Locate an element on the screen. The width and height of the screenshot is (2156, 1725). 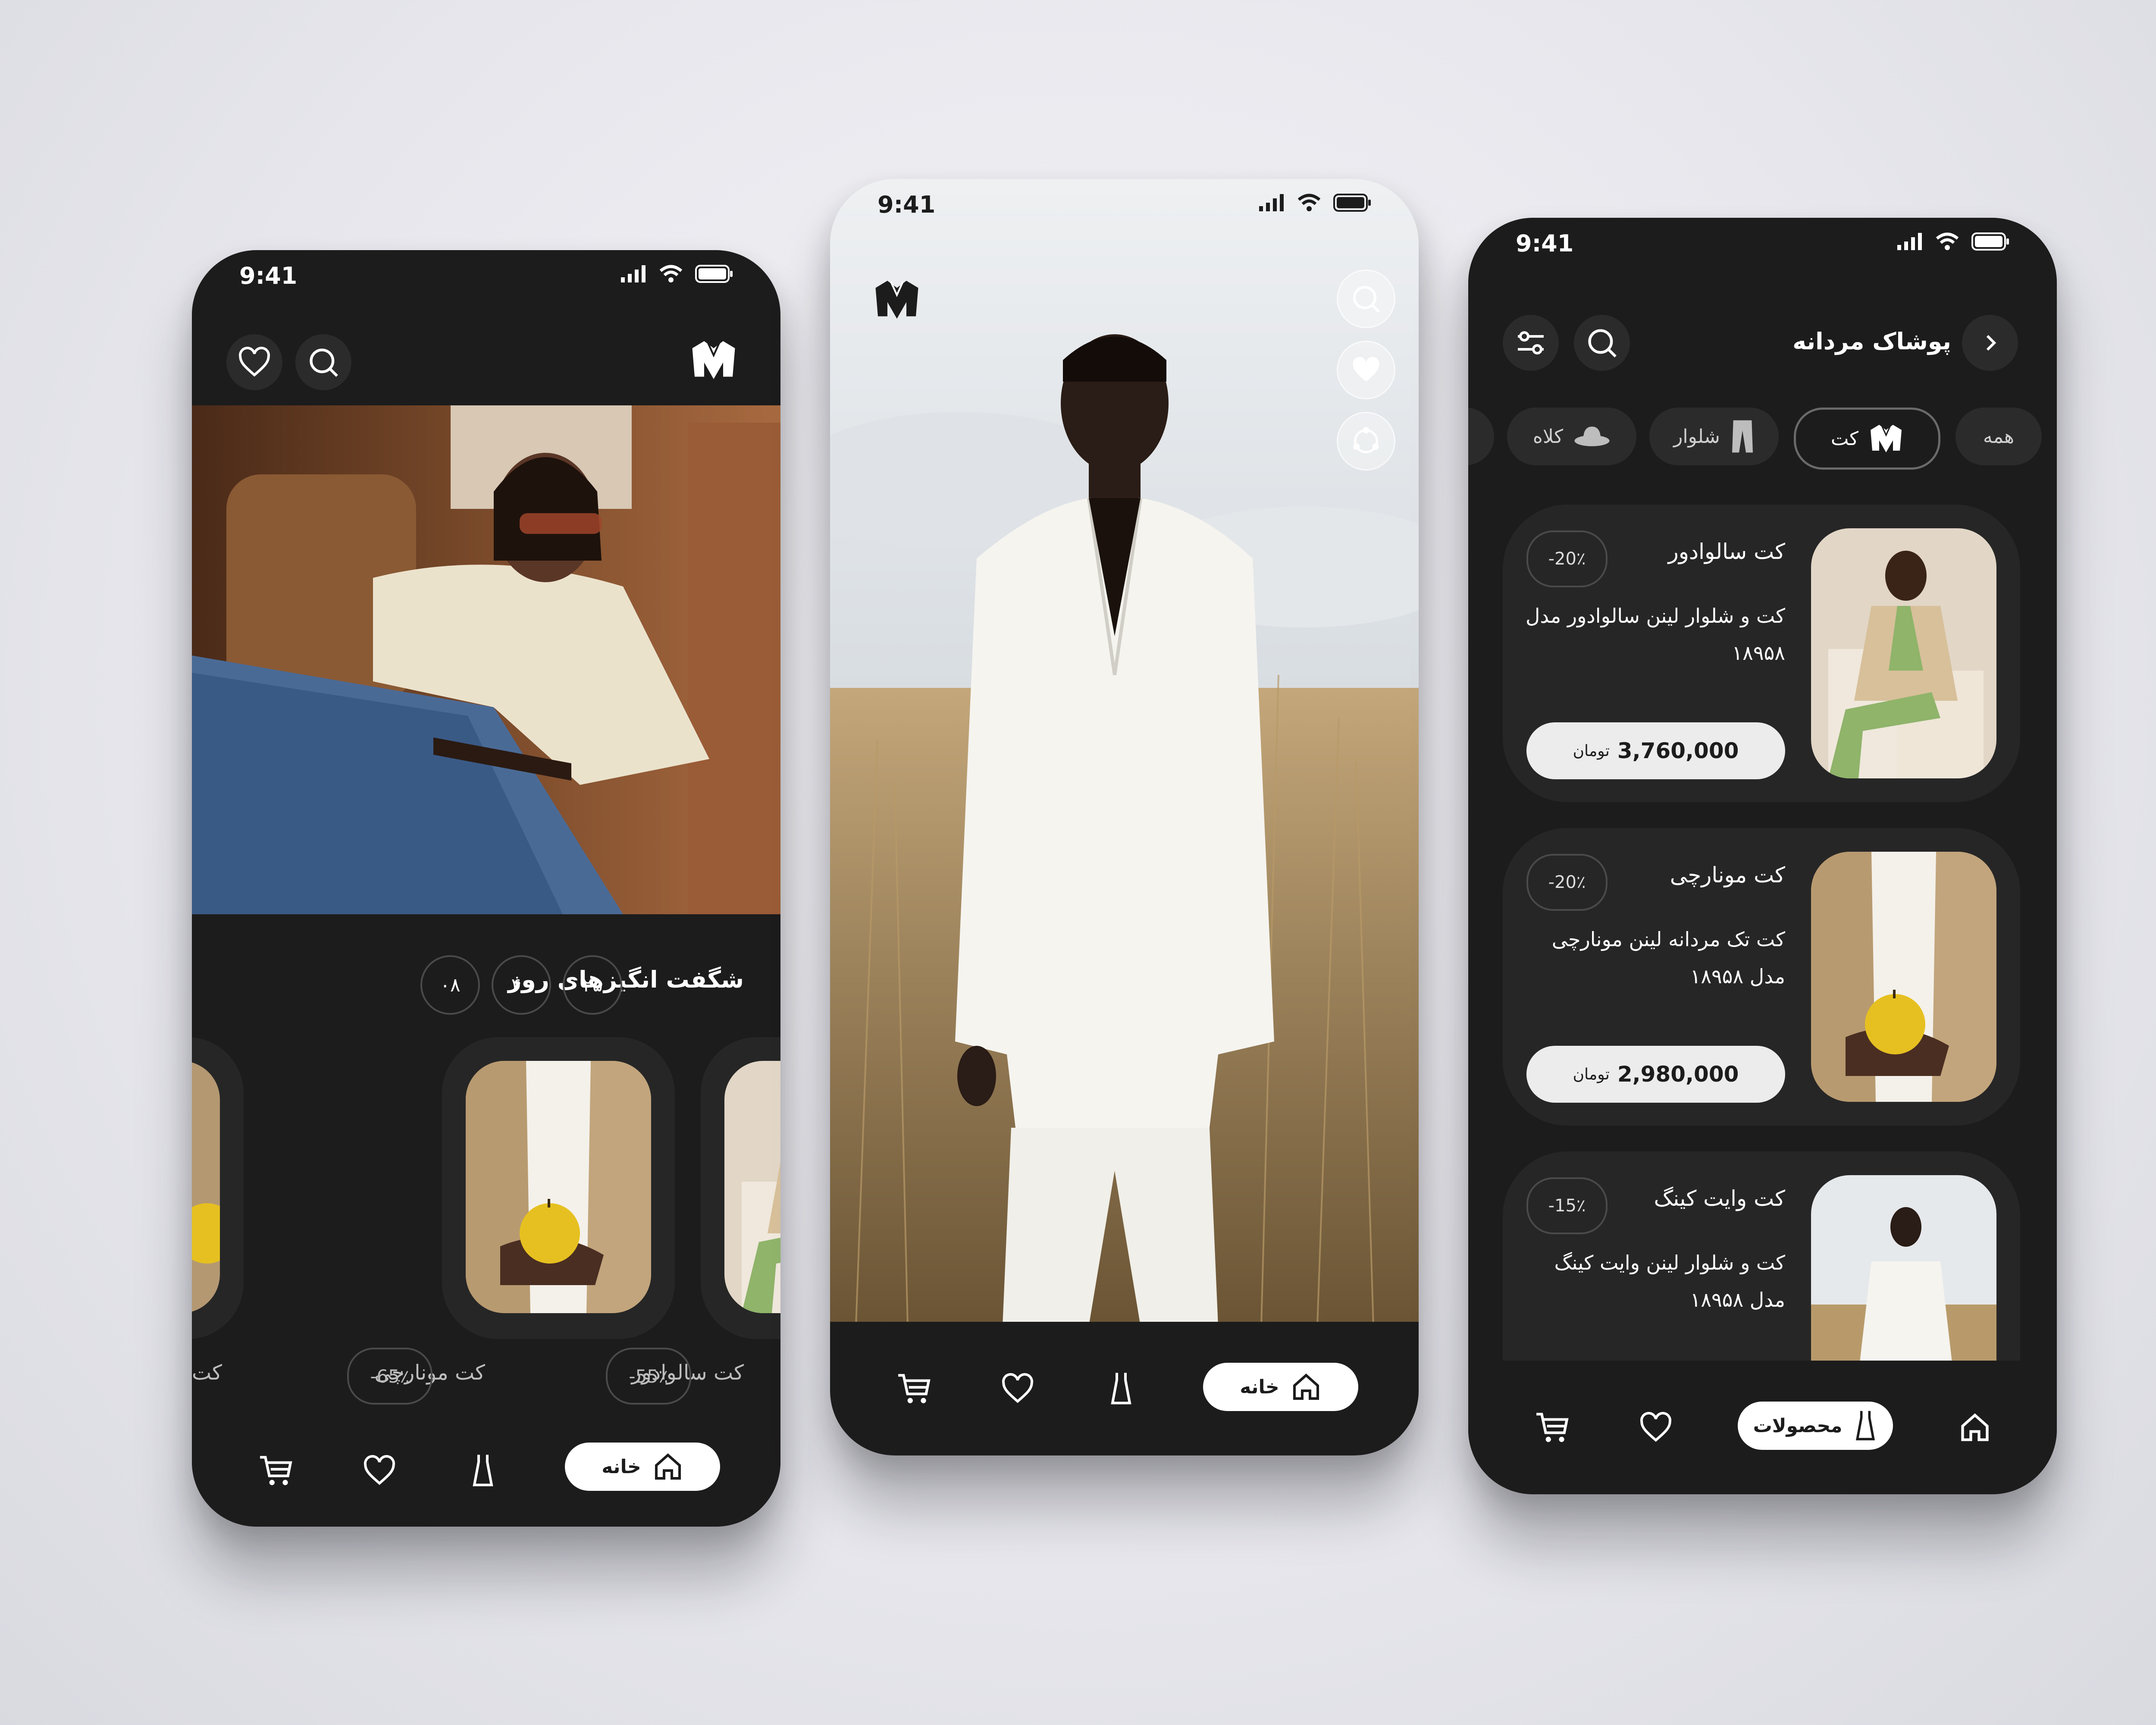
products-nav-button: محصولات is located at coordinates (1815, 1426).